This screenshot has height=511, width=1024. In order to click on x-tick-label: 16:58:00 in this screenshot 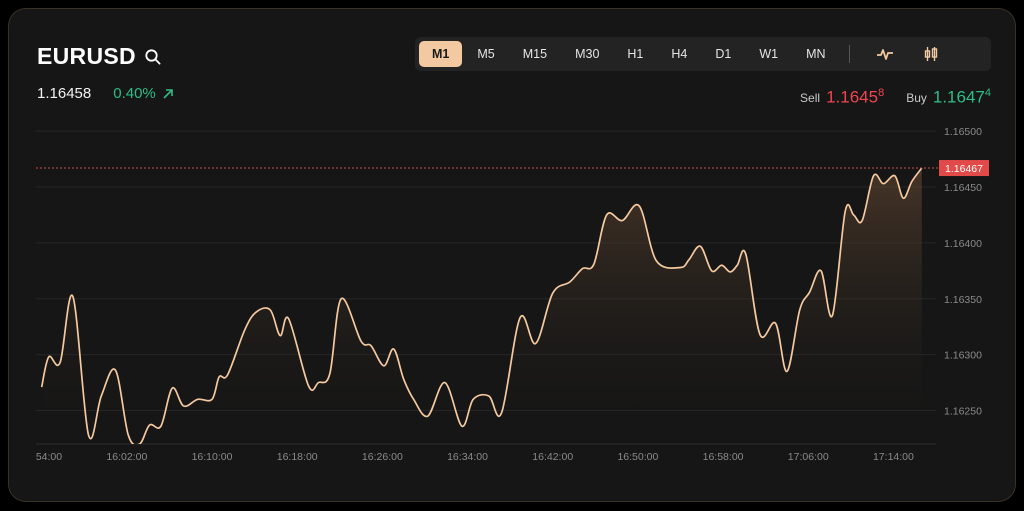, I will do `click(723, 457)`.